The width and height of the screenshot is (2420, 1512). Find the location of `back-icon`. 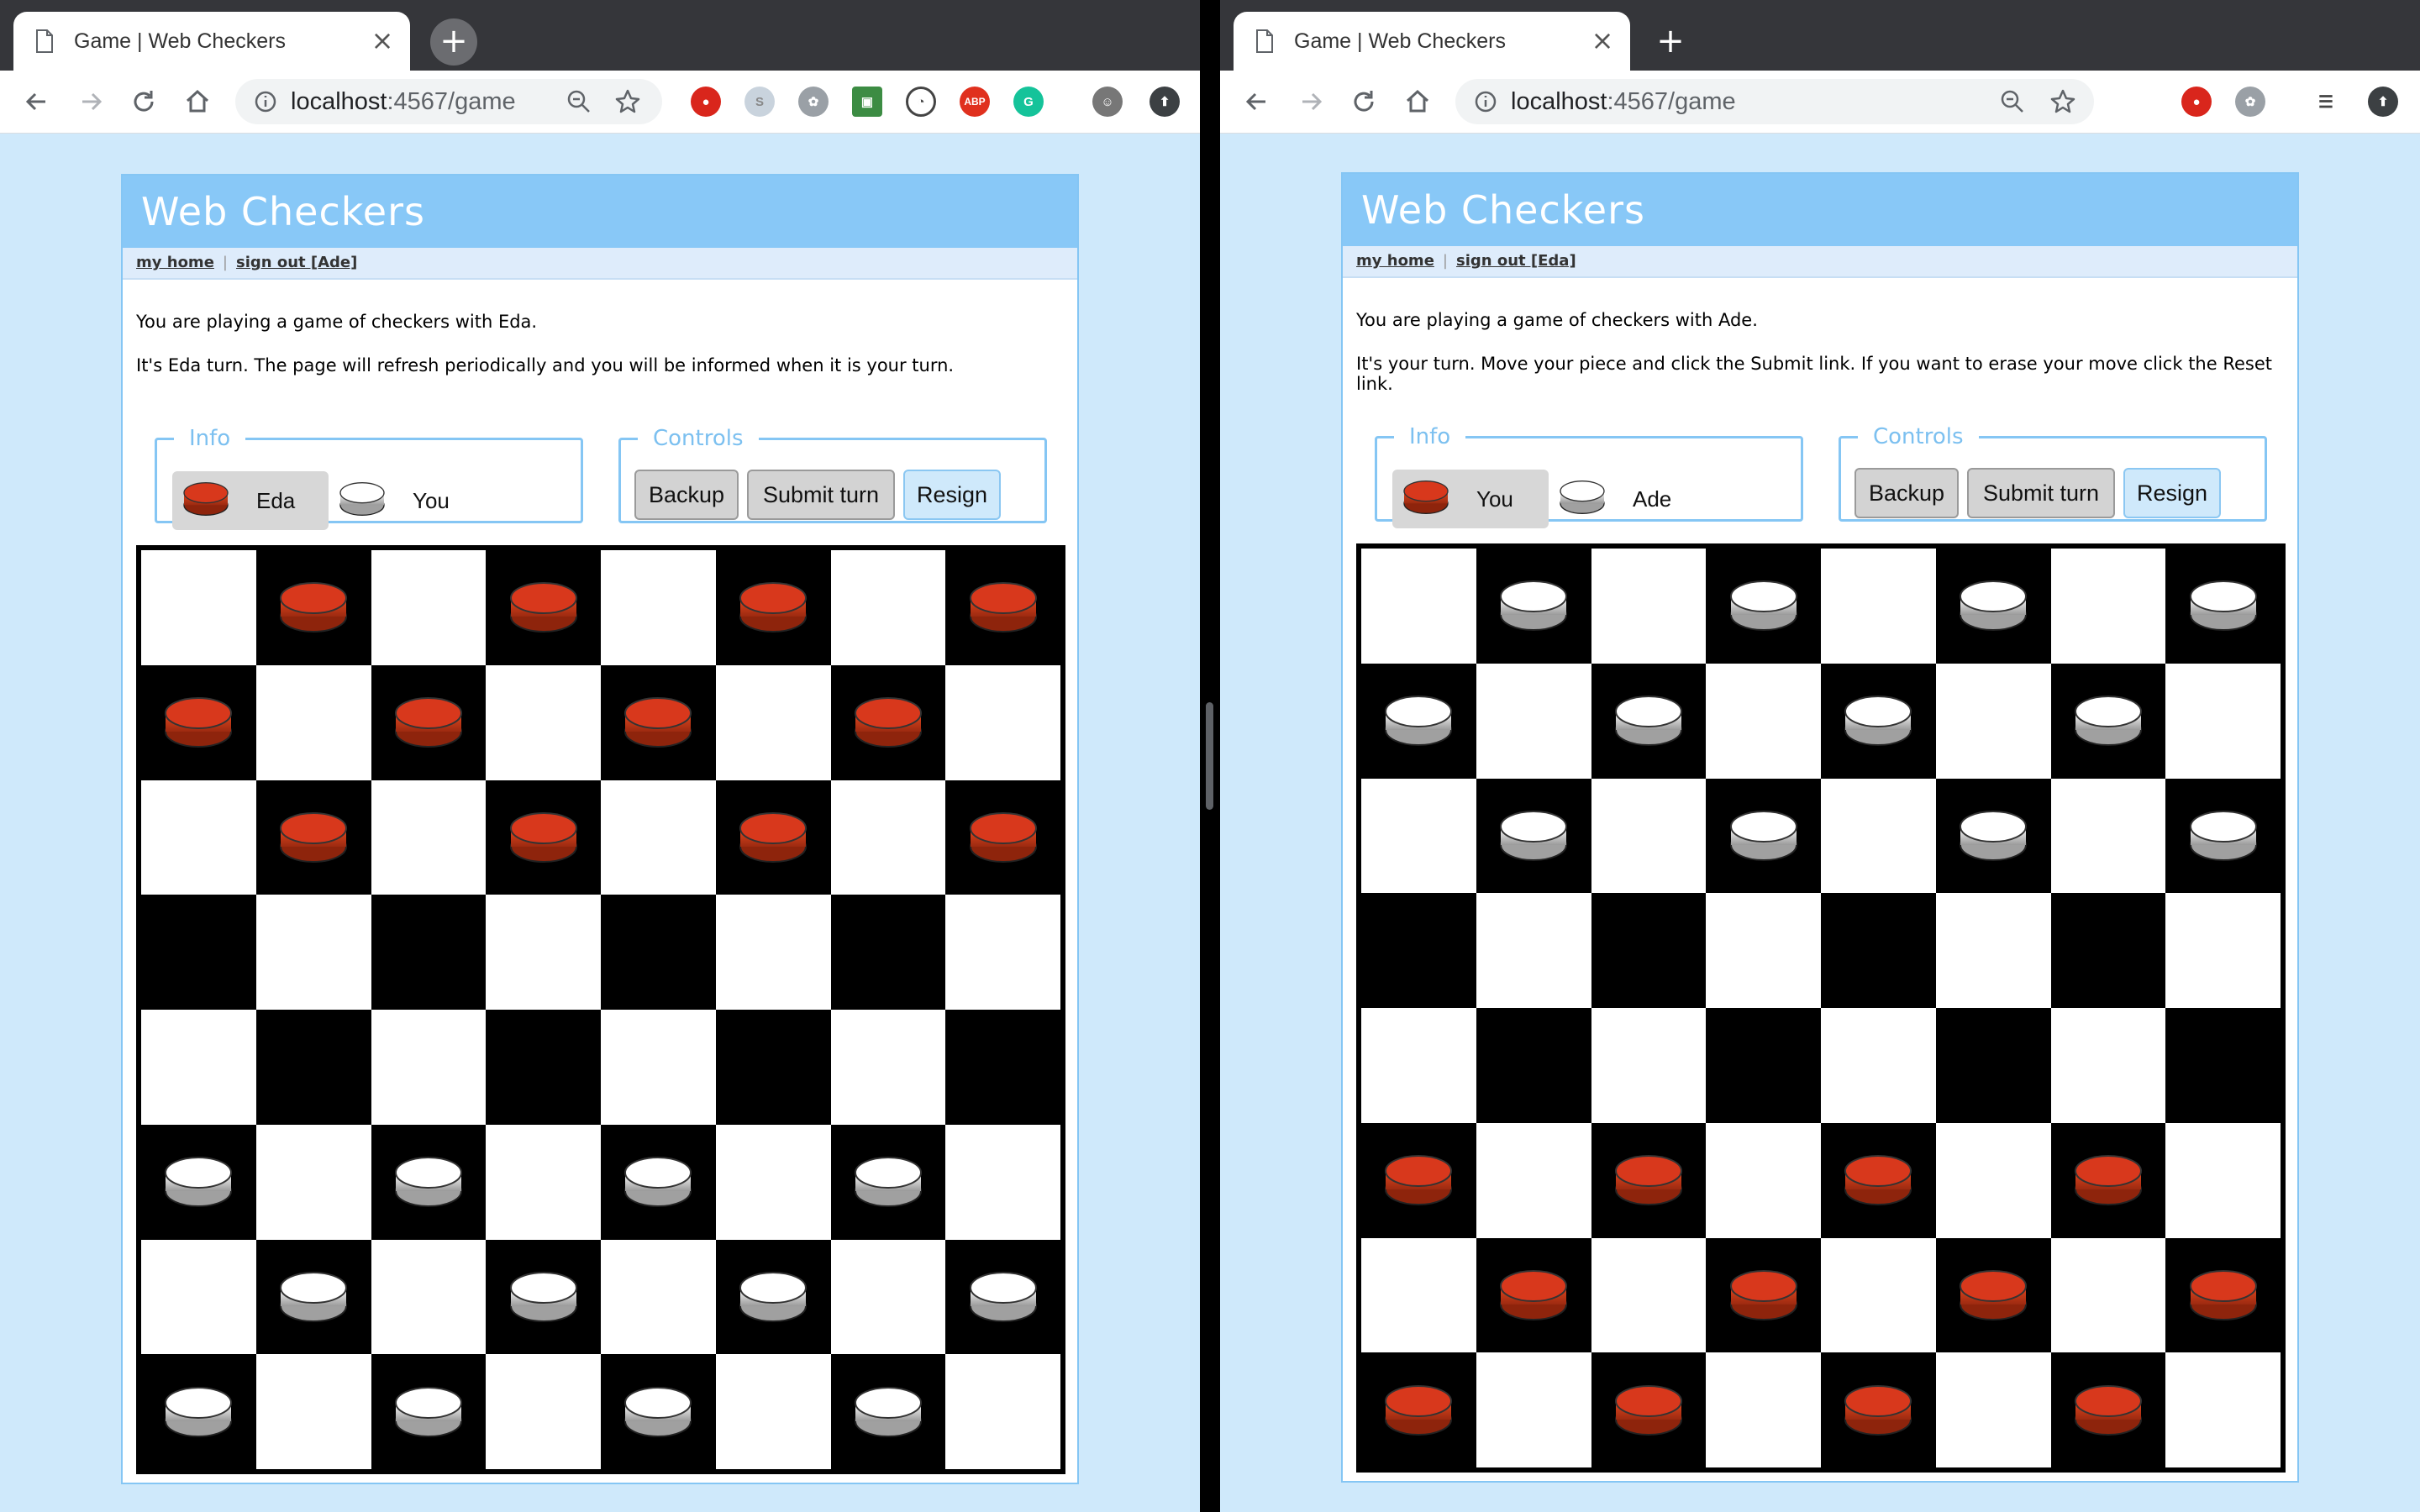

back-icon is located at coordinates (36, 101).